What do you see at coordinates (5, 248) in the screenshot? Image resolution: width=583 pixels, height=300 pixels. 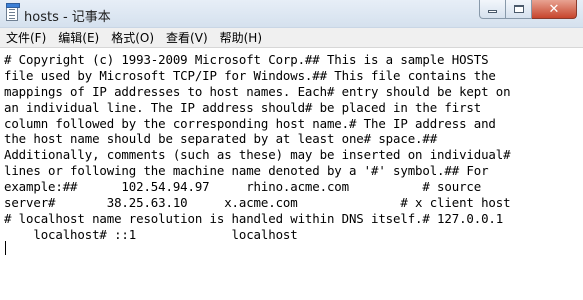 I see `text-caret` at bounding box center [5, 248].